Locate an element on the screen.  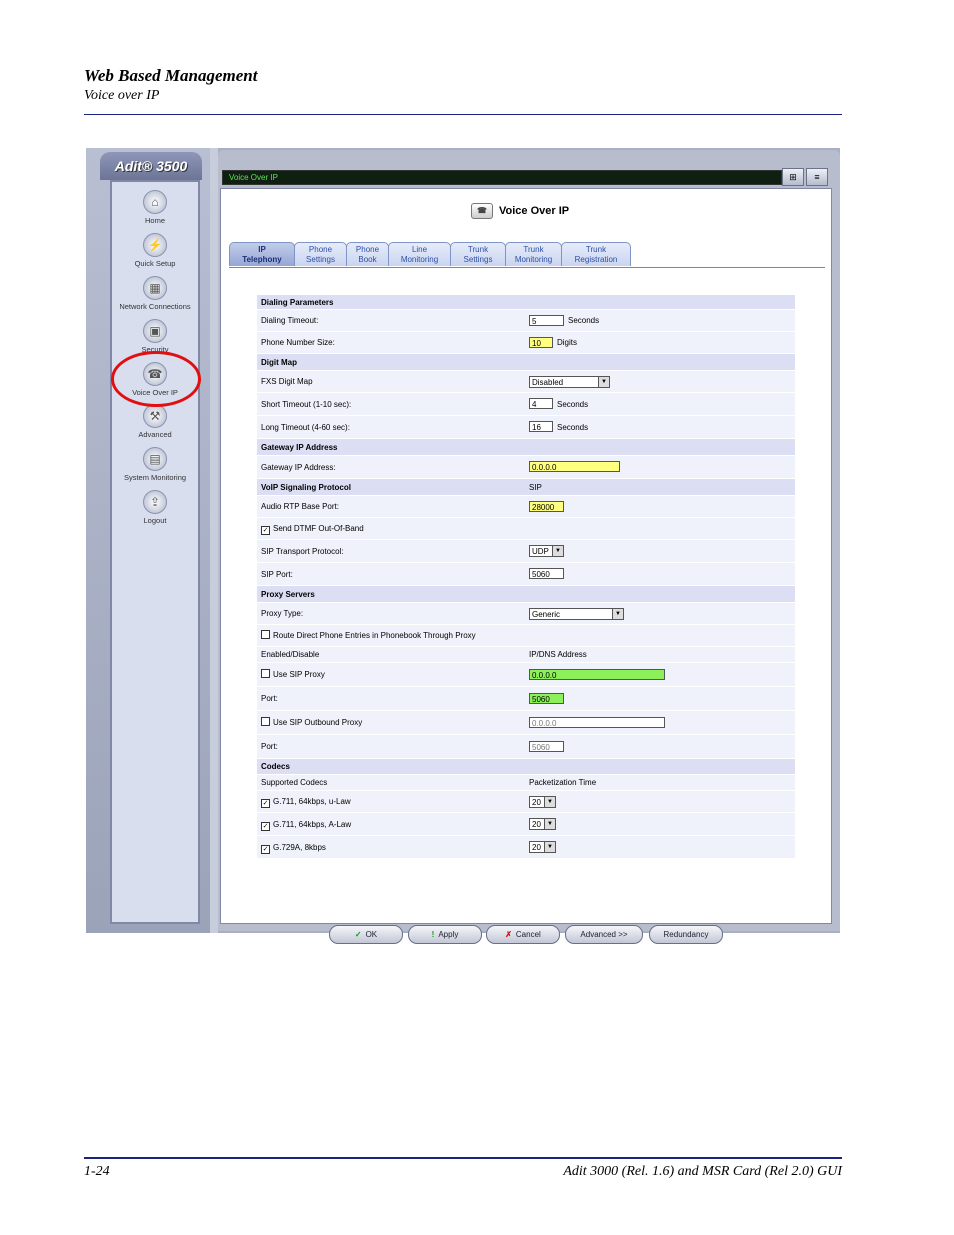
site-map-button: ⊞ is located at coordinates (793, 177).